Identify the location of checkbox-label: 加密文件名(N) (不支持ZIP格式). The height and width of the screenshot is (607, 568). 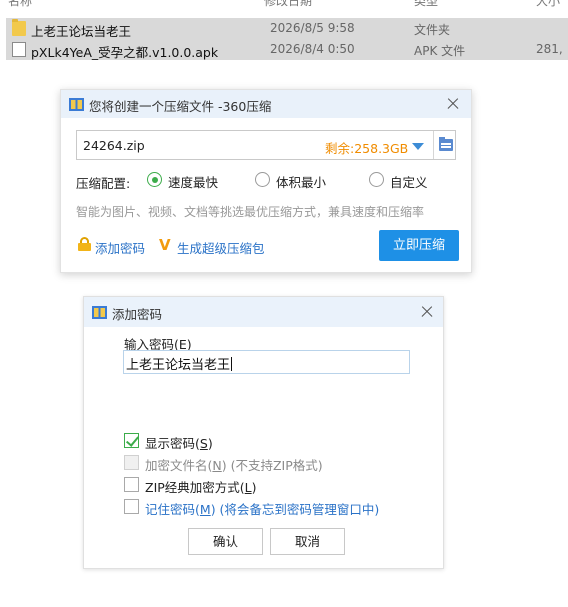
(234, 465).